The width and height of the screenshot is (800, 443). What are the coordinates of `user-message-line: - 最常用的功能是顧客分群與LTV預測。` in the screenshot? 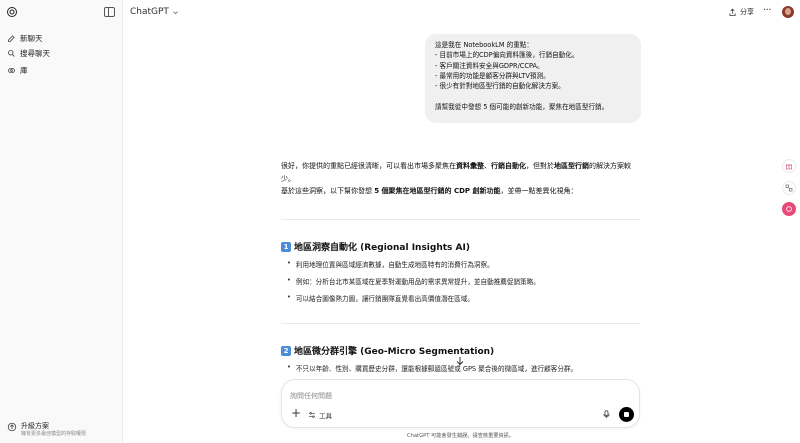 It's located at (492, 75).